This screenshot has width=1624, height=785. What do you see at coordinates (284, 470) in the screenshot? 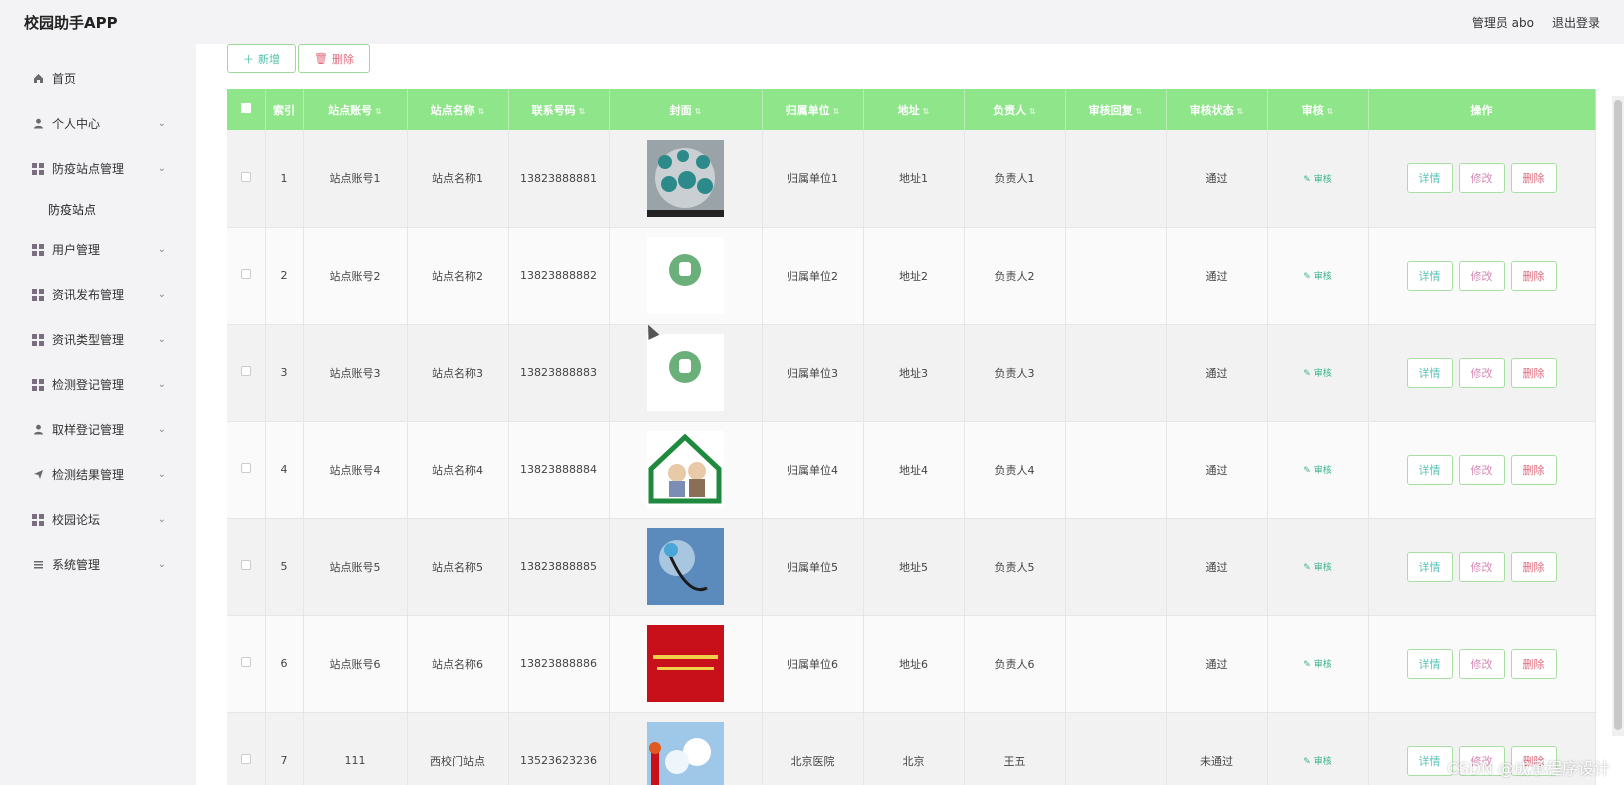
I see `index-cell: 4` at bounding box center [284, 470].